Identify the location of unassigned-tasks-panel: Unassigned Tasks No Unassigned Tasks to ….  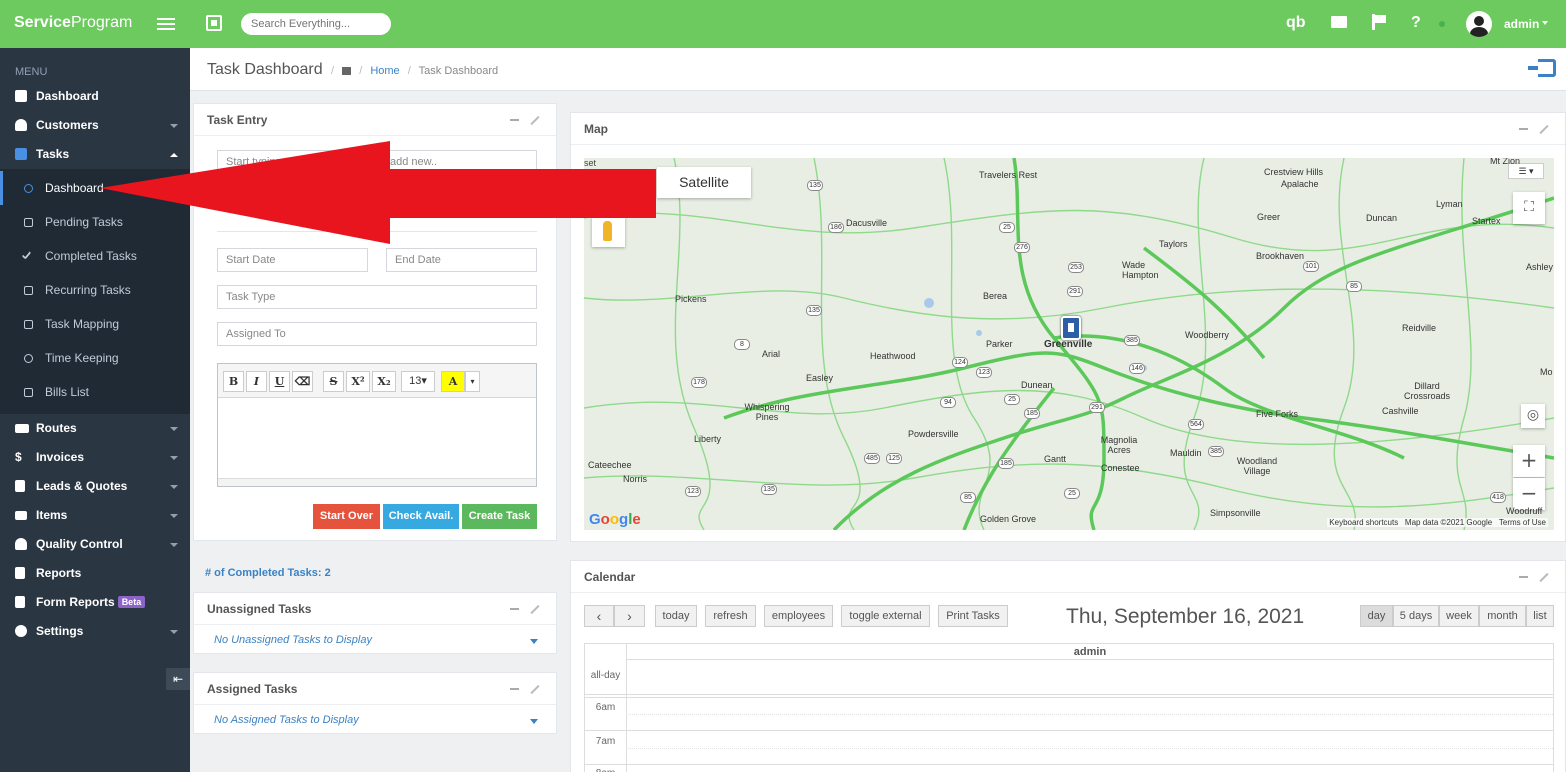
(375, 623).